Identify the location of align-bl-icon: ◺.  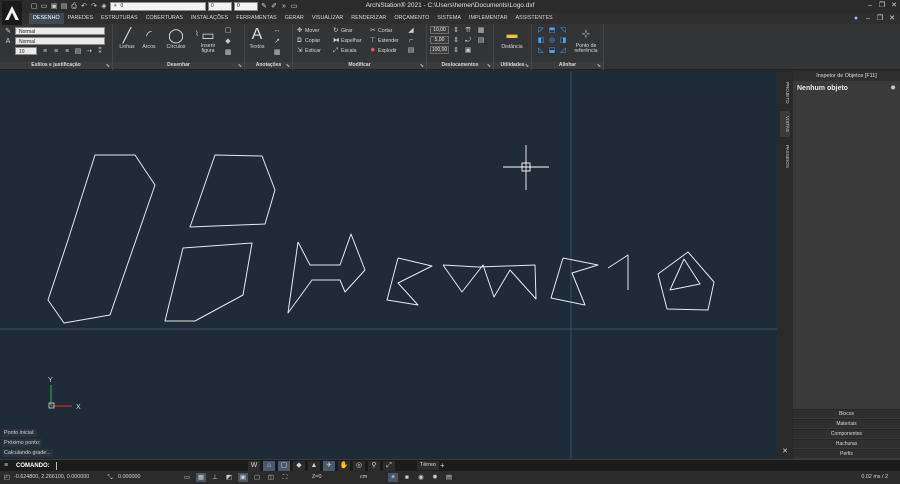
(541, 50).